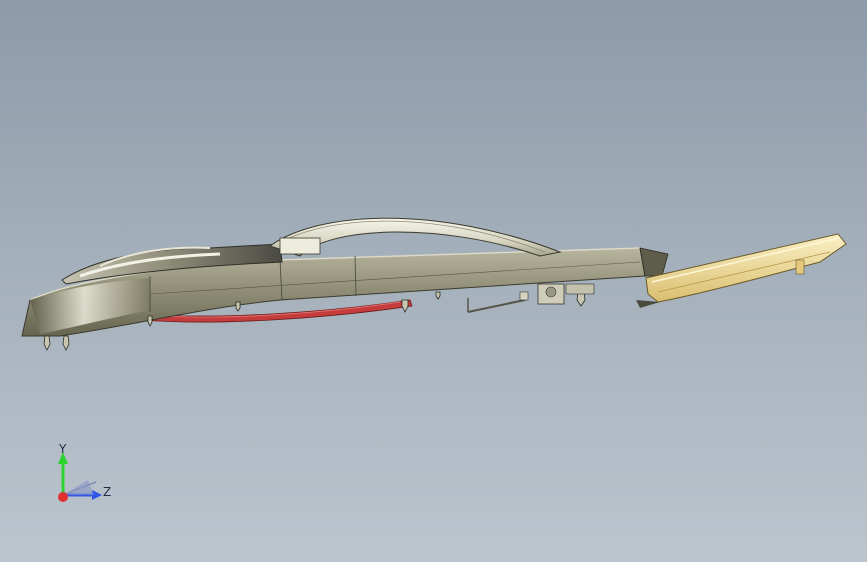  I want to click on z-axis-label: Z, so click(107, 492).